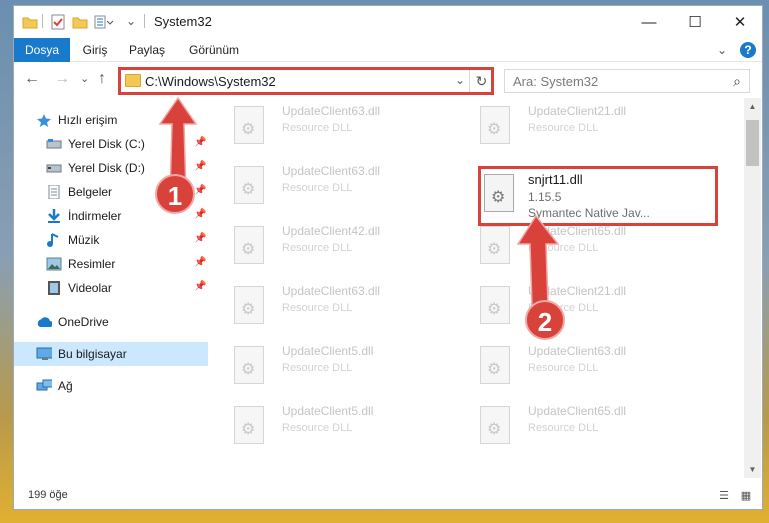 This screenshot has height=523, width=769. I want to click on search-icon: ⌕, so click(737, 81).